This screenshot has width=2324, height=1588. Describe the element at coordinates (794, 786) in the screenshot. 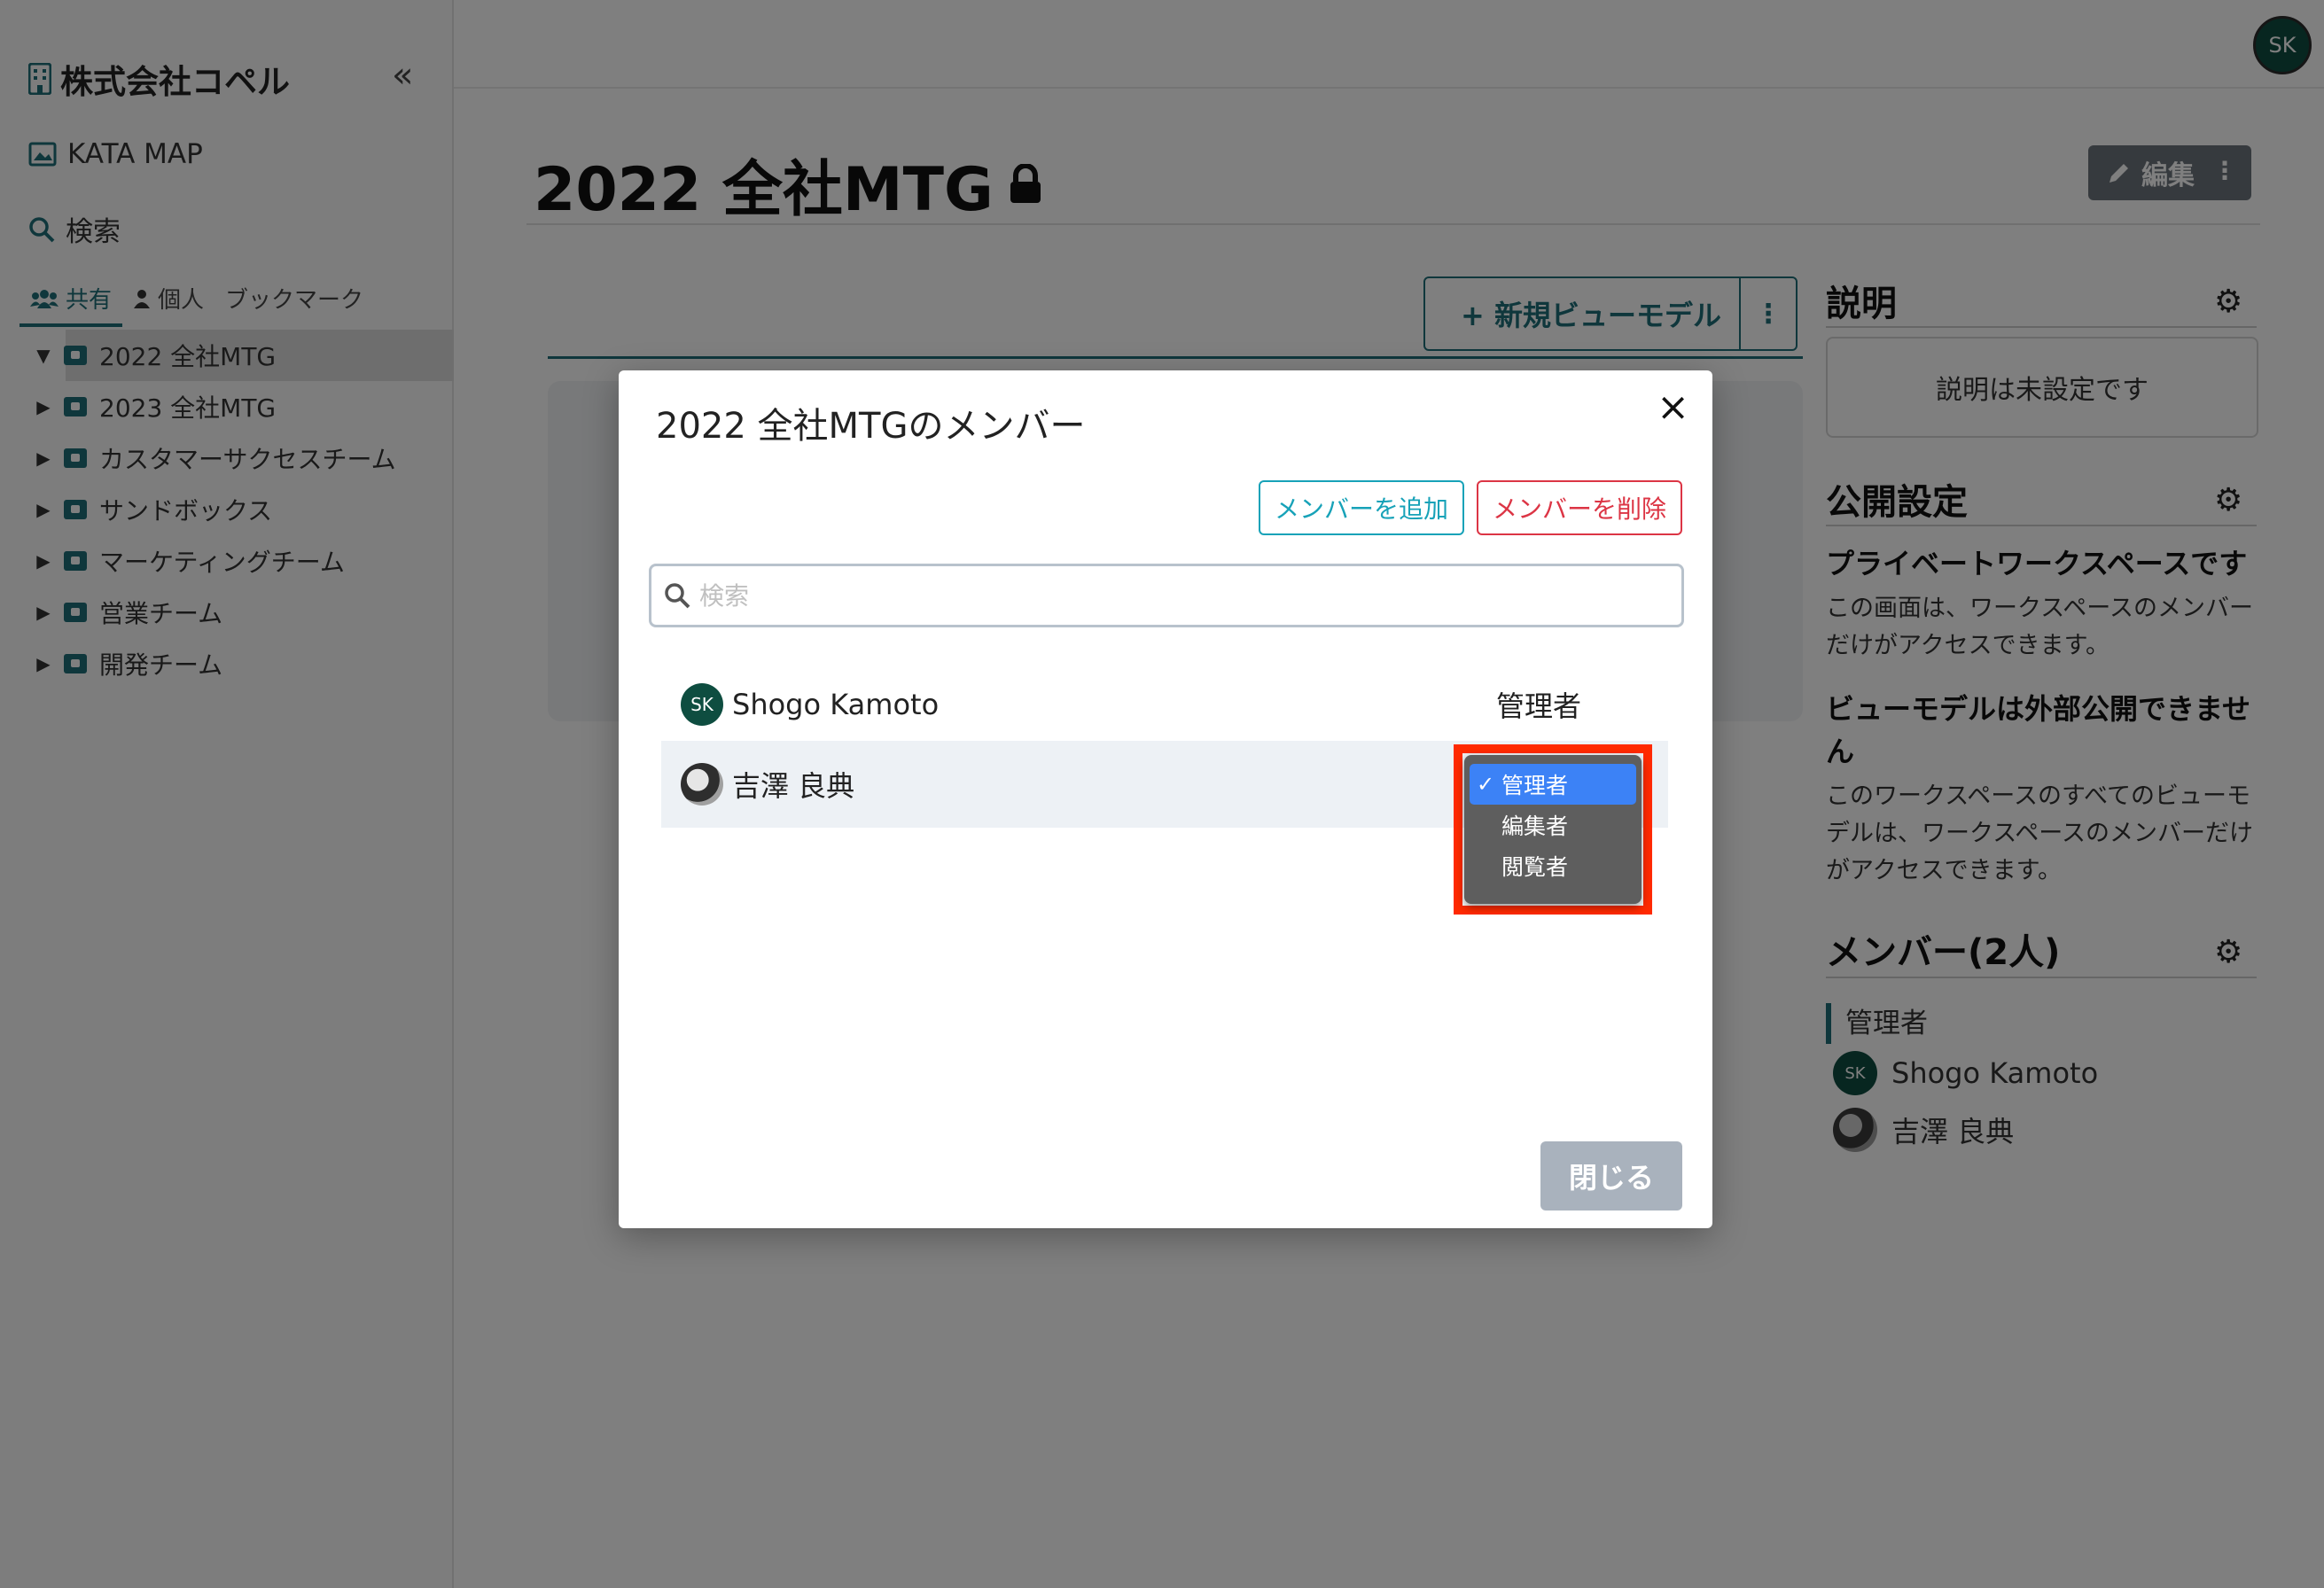

I see `member-name: 吉澤 良典` at that location.